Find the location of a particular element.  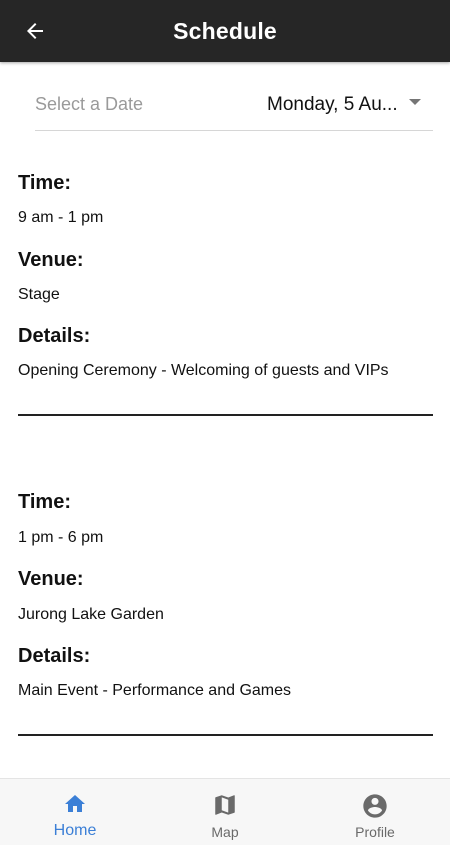

date-picker-label: Select a Date is located at coordinates (89, 104).